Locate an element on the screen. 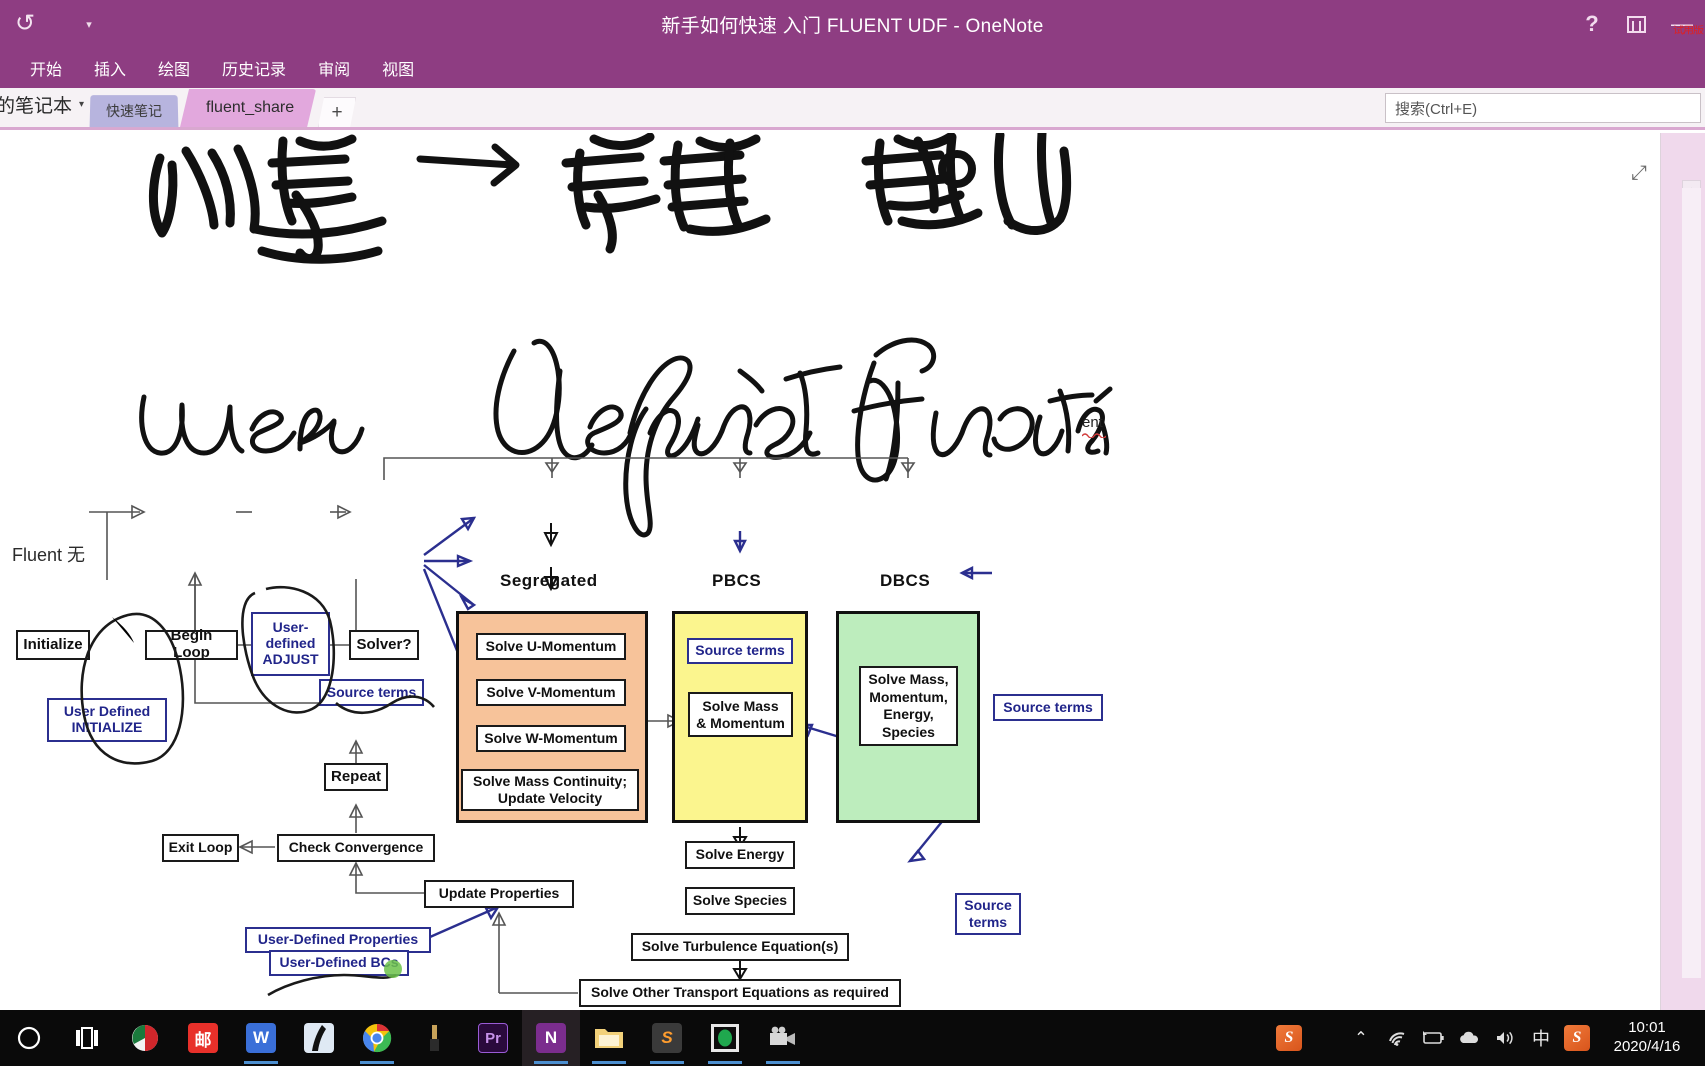 The width and height of the screenshot is (1705, 1066). ribbon-tab-bar: 开始 插入 绘图 历史记录 审阅 视图 is located at coordinates (852, 68).